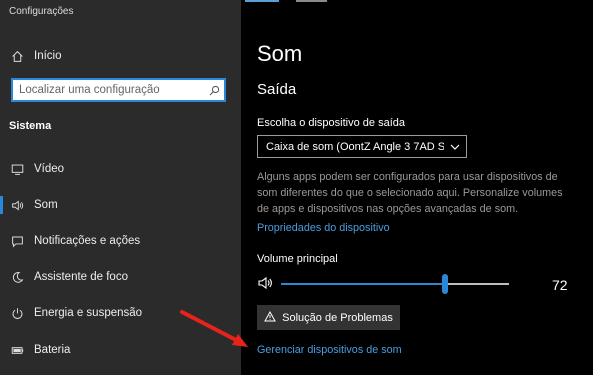 The width and height of the screenshot is (593, 375). Describe the element at coordinates (214, 328) in the screenshot. I see `annotation-arrow-icon` at that location.